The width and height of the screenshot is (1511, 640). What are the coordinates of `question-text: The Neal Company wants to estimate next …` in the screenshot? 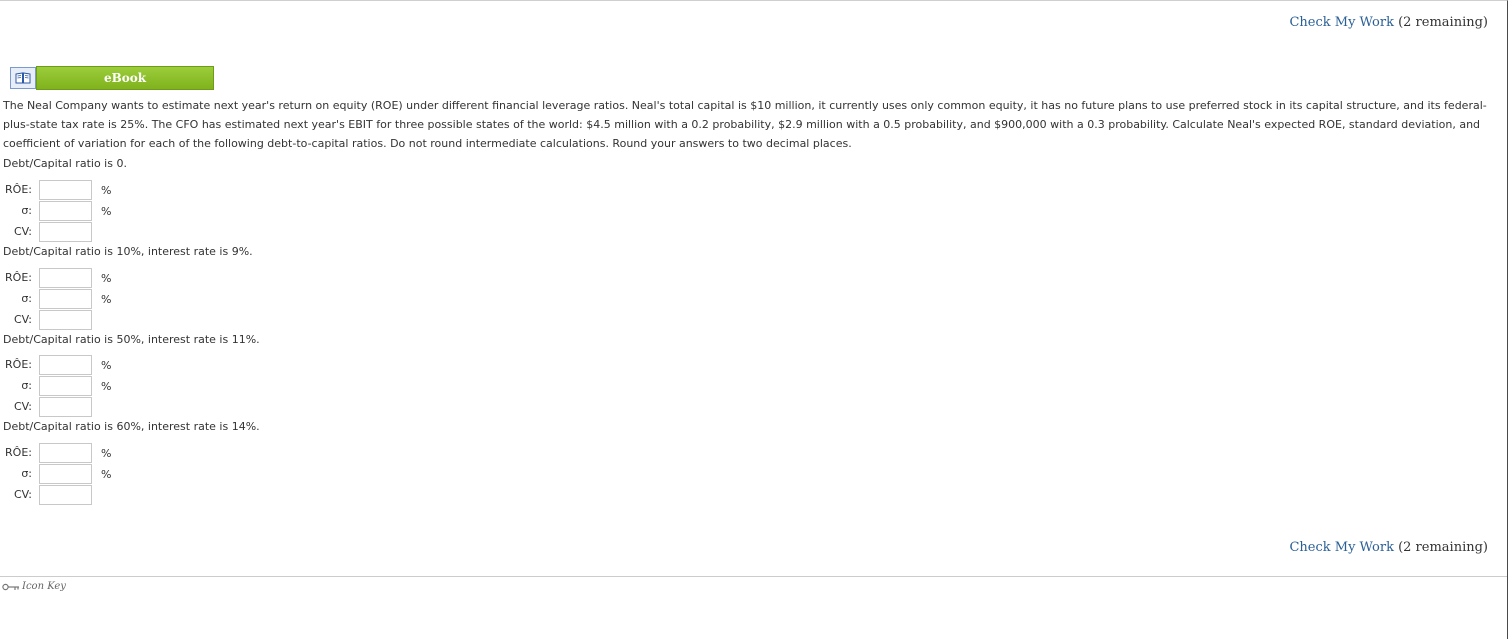 It's located at (745, 124).